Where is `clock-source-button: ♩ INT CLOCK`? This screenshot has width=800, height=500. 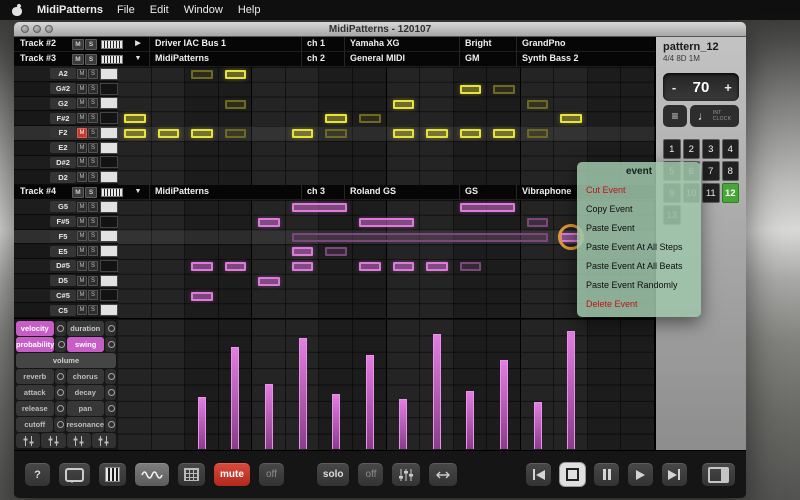 clock-source-button: ♩ INT CLOCK is located at coordinates (714, 116).